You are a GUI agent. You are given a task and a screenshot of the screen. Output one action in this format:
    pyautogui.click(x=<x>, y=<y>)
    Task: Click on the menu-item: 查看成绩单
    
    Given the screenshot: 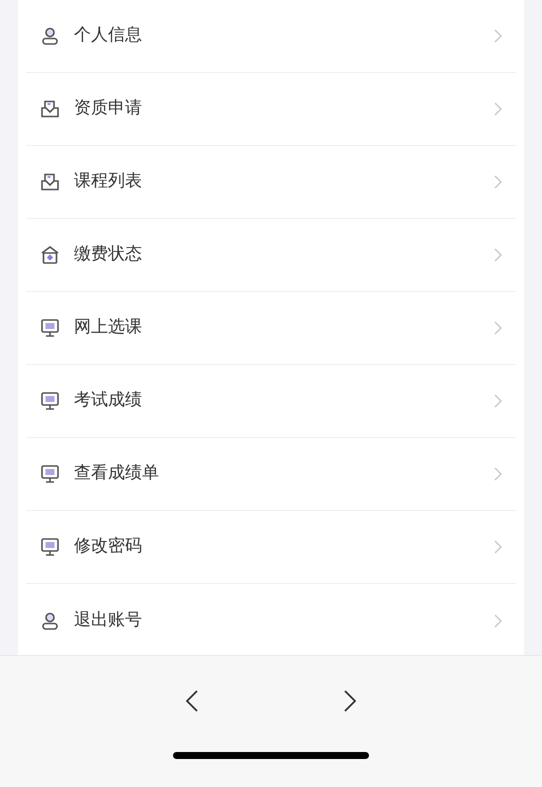 What is the action you would take?
    pyautogui.click(x=271, y=474)
    